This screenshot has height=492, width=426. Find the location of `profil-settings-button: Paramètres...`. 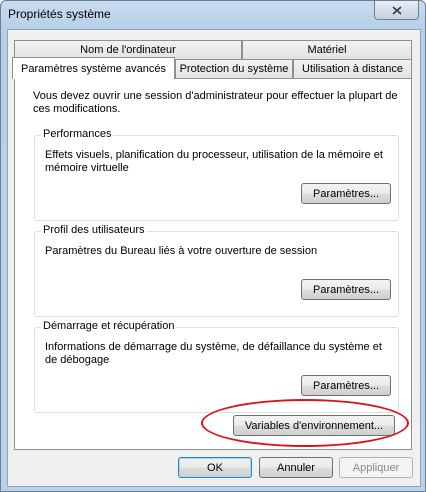

profil-settings-button: Paramètres... is located at coordinates (346, 289).